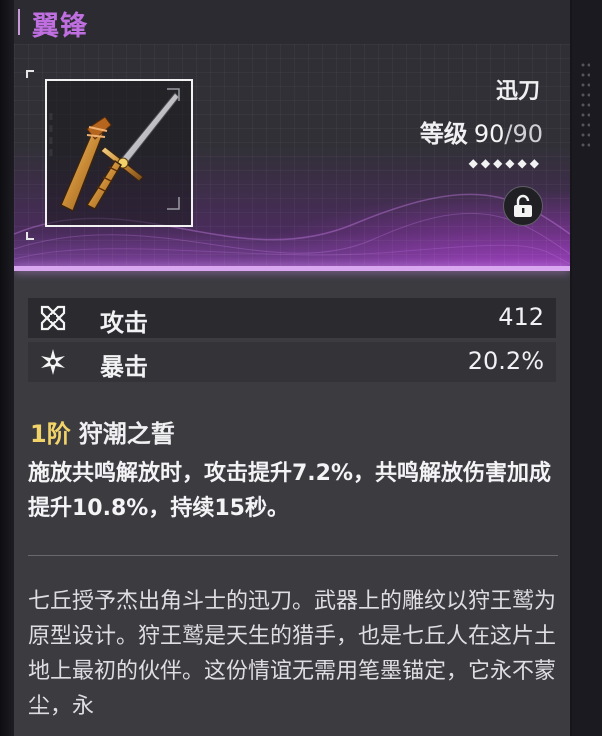 Image resolution: width=602 pixels, height=736 pixels. Describe the element at coordinates (53, 318) in the screenshot. I see `crossed-swords-icon` at that location.